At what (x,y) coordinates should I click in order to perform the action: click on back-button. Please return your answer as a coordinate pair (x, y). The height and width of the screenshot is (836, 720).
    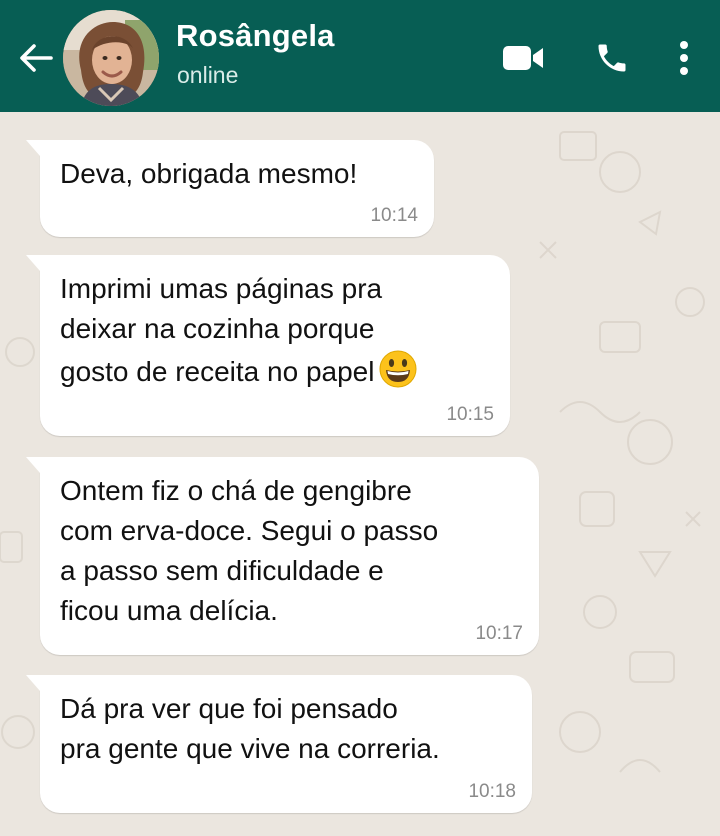
    Looking at the image, I should click on (36, 58).